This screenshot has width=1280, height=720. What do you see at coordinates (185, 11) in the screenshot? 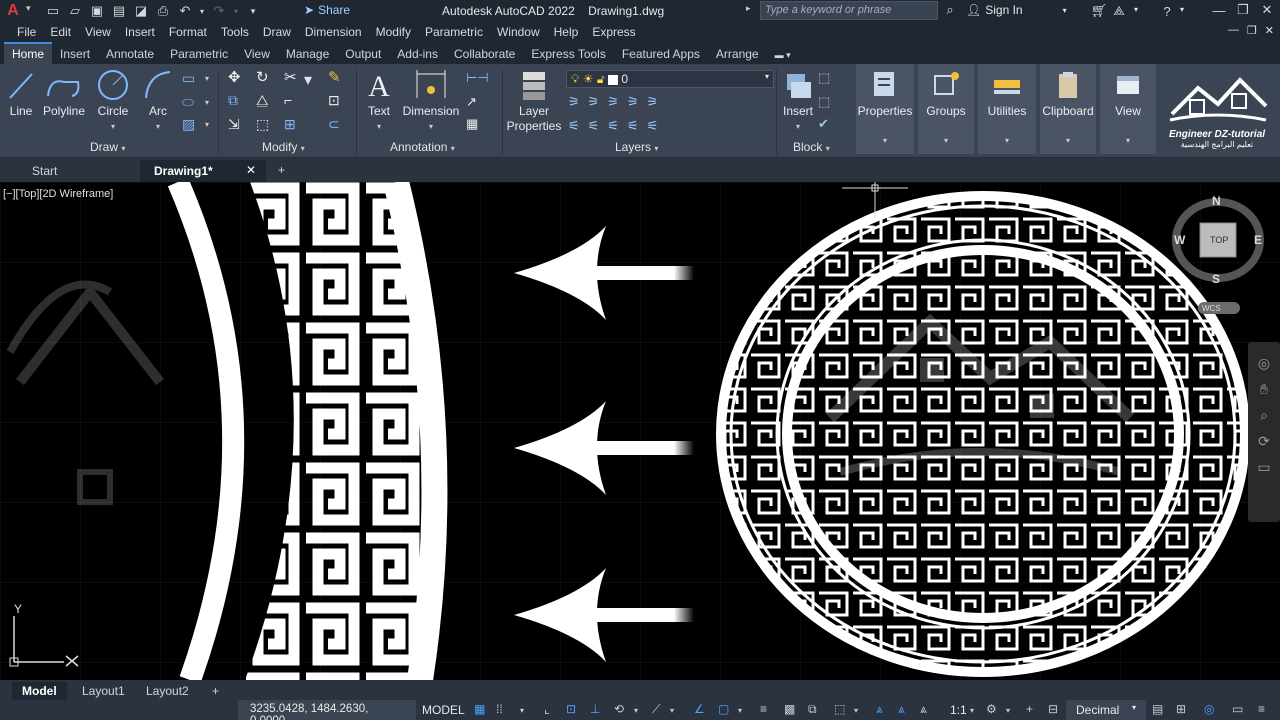
I see `undo-icon: ↶` at bounding box center [185, 11].